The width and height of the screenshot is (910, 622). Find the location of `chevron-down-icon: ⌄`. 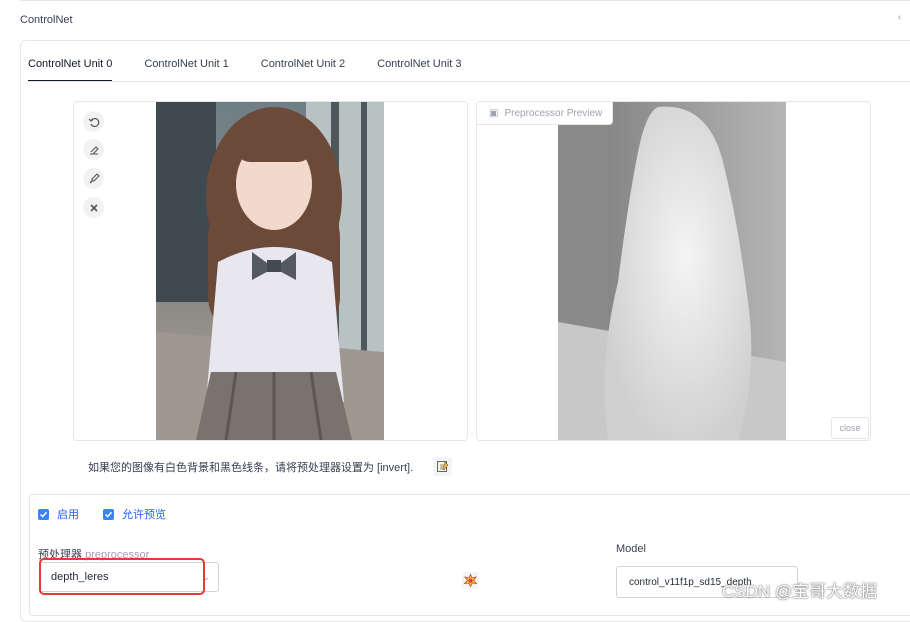

chevron-down-icon: ⌄ is located at coordinates (205, 577).